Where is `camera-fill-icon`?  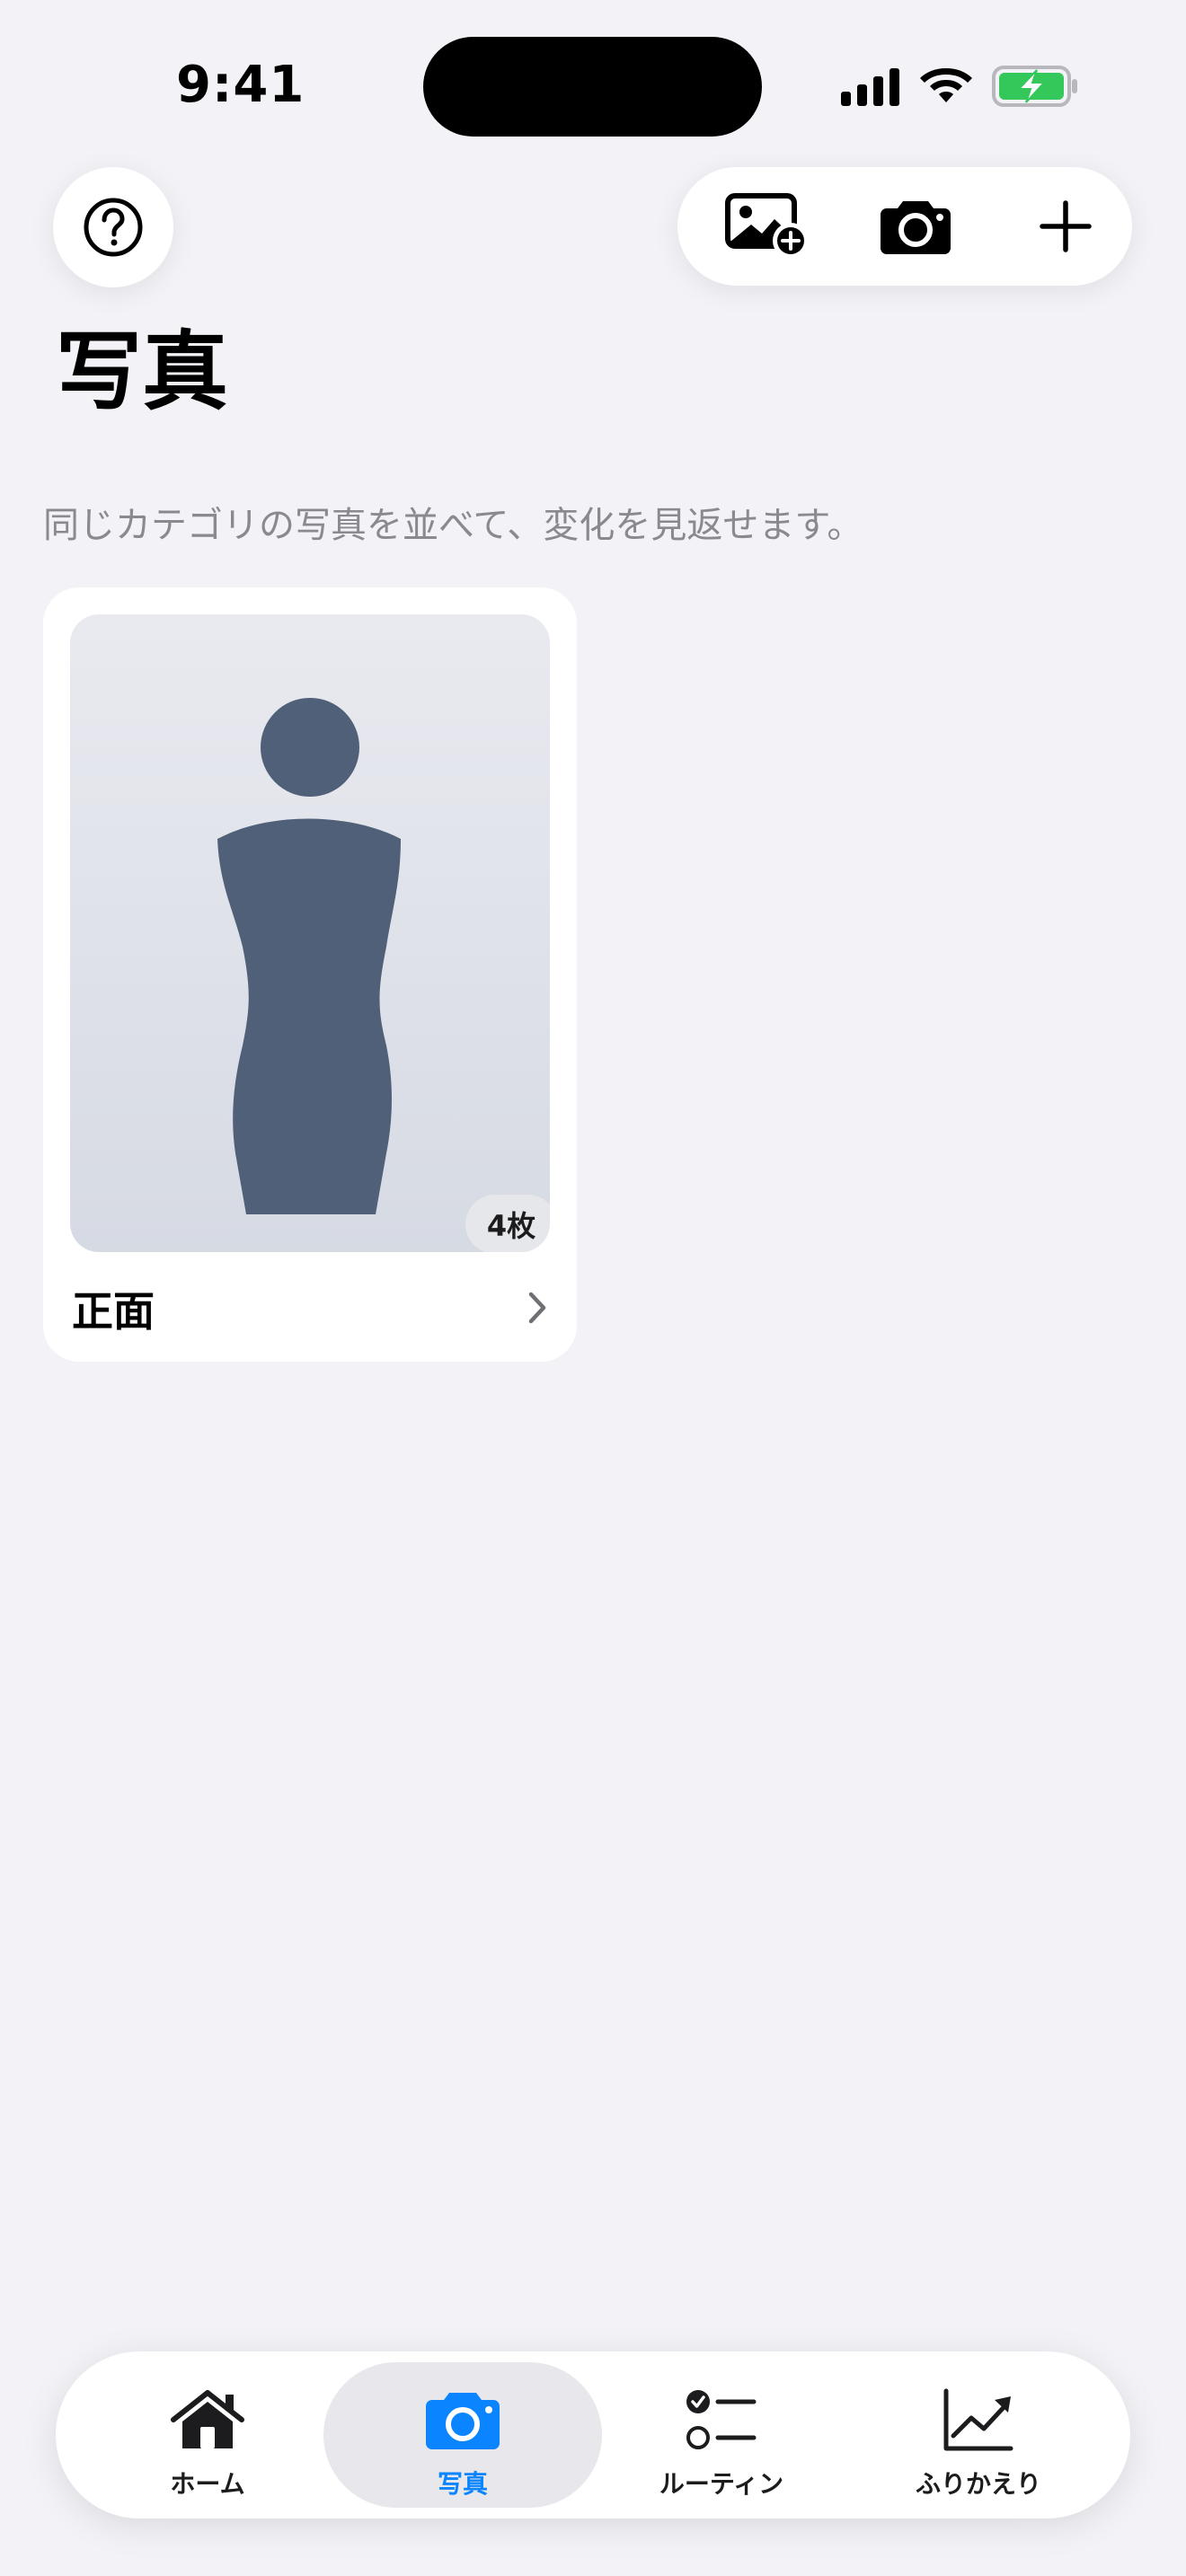 camera-fill-icon is located at coordinates (463, 2421).